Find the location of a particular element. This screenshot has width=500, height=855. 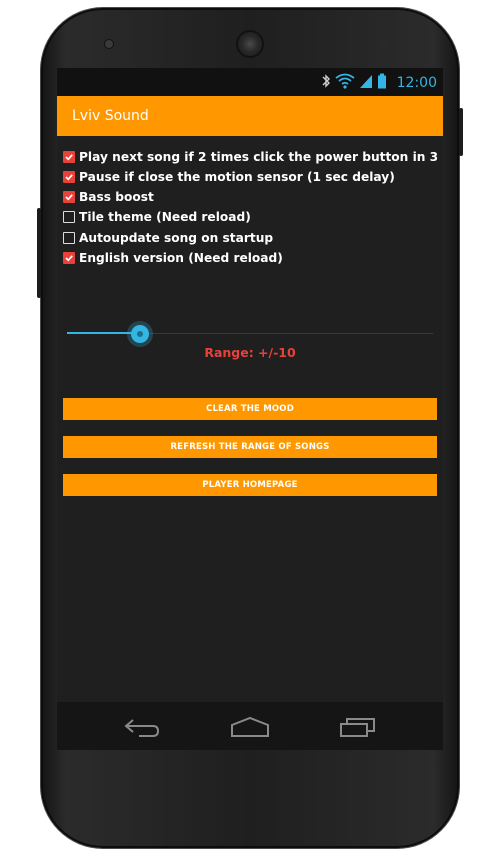

setting-english-version: English version (Need reload) is located at coordinates (173, 258).